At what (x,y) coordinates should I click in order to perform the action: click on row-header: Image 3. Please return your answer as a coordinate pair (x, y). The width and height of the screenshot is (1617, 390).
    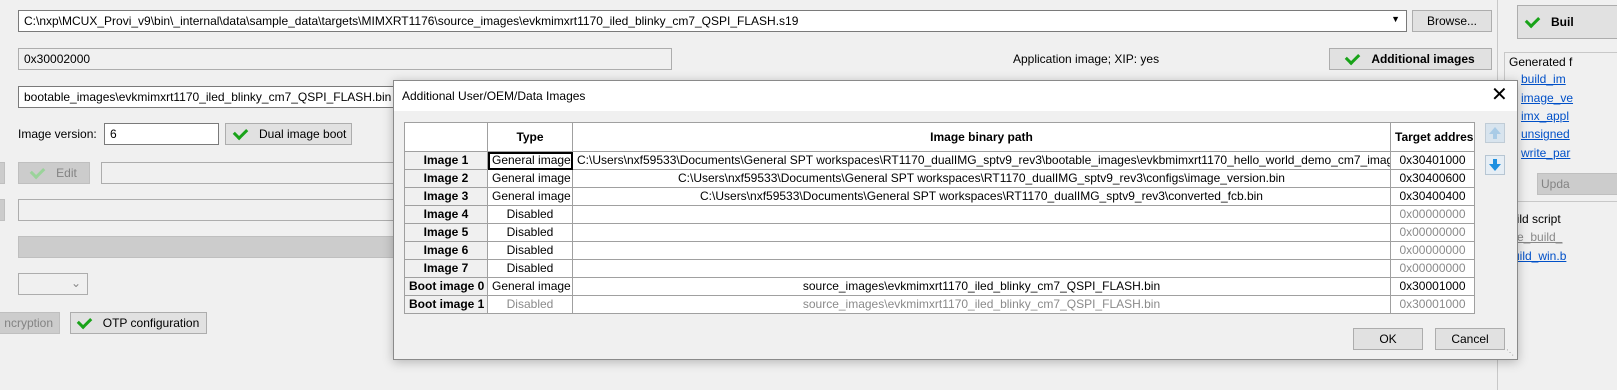
    Looking at the image, I should click on (446, 196).